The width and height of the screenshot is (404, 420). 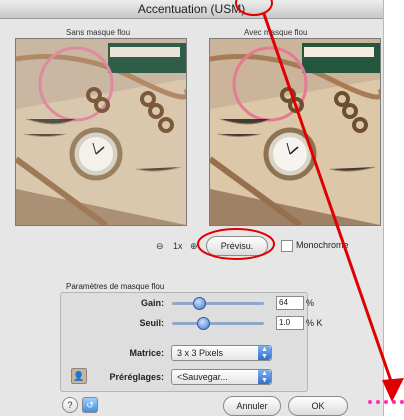 What do you see at coordinates (254, 8) in the screenshot?
I see `annotation-title-circle` at bounding box center [254, 8].